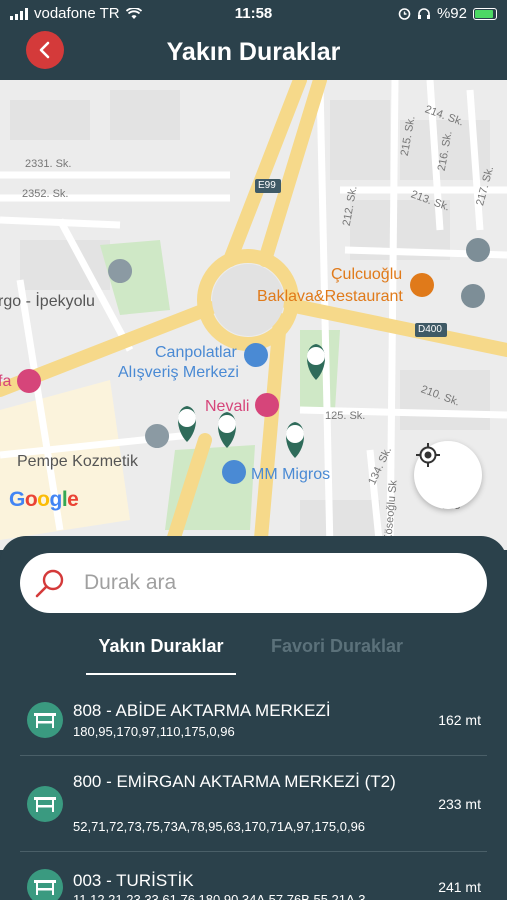  I want to click on header: Yakın Duraklar, so click(253, 54).